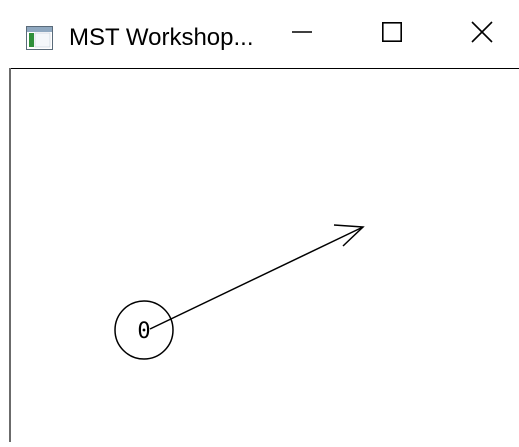 Image resolution: width=519 pixels, height=447 pixels. I want to click on close-icon, so click(482, 34).